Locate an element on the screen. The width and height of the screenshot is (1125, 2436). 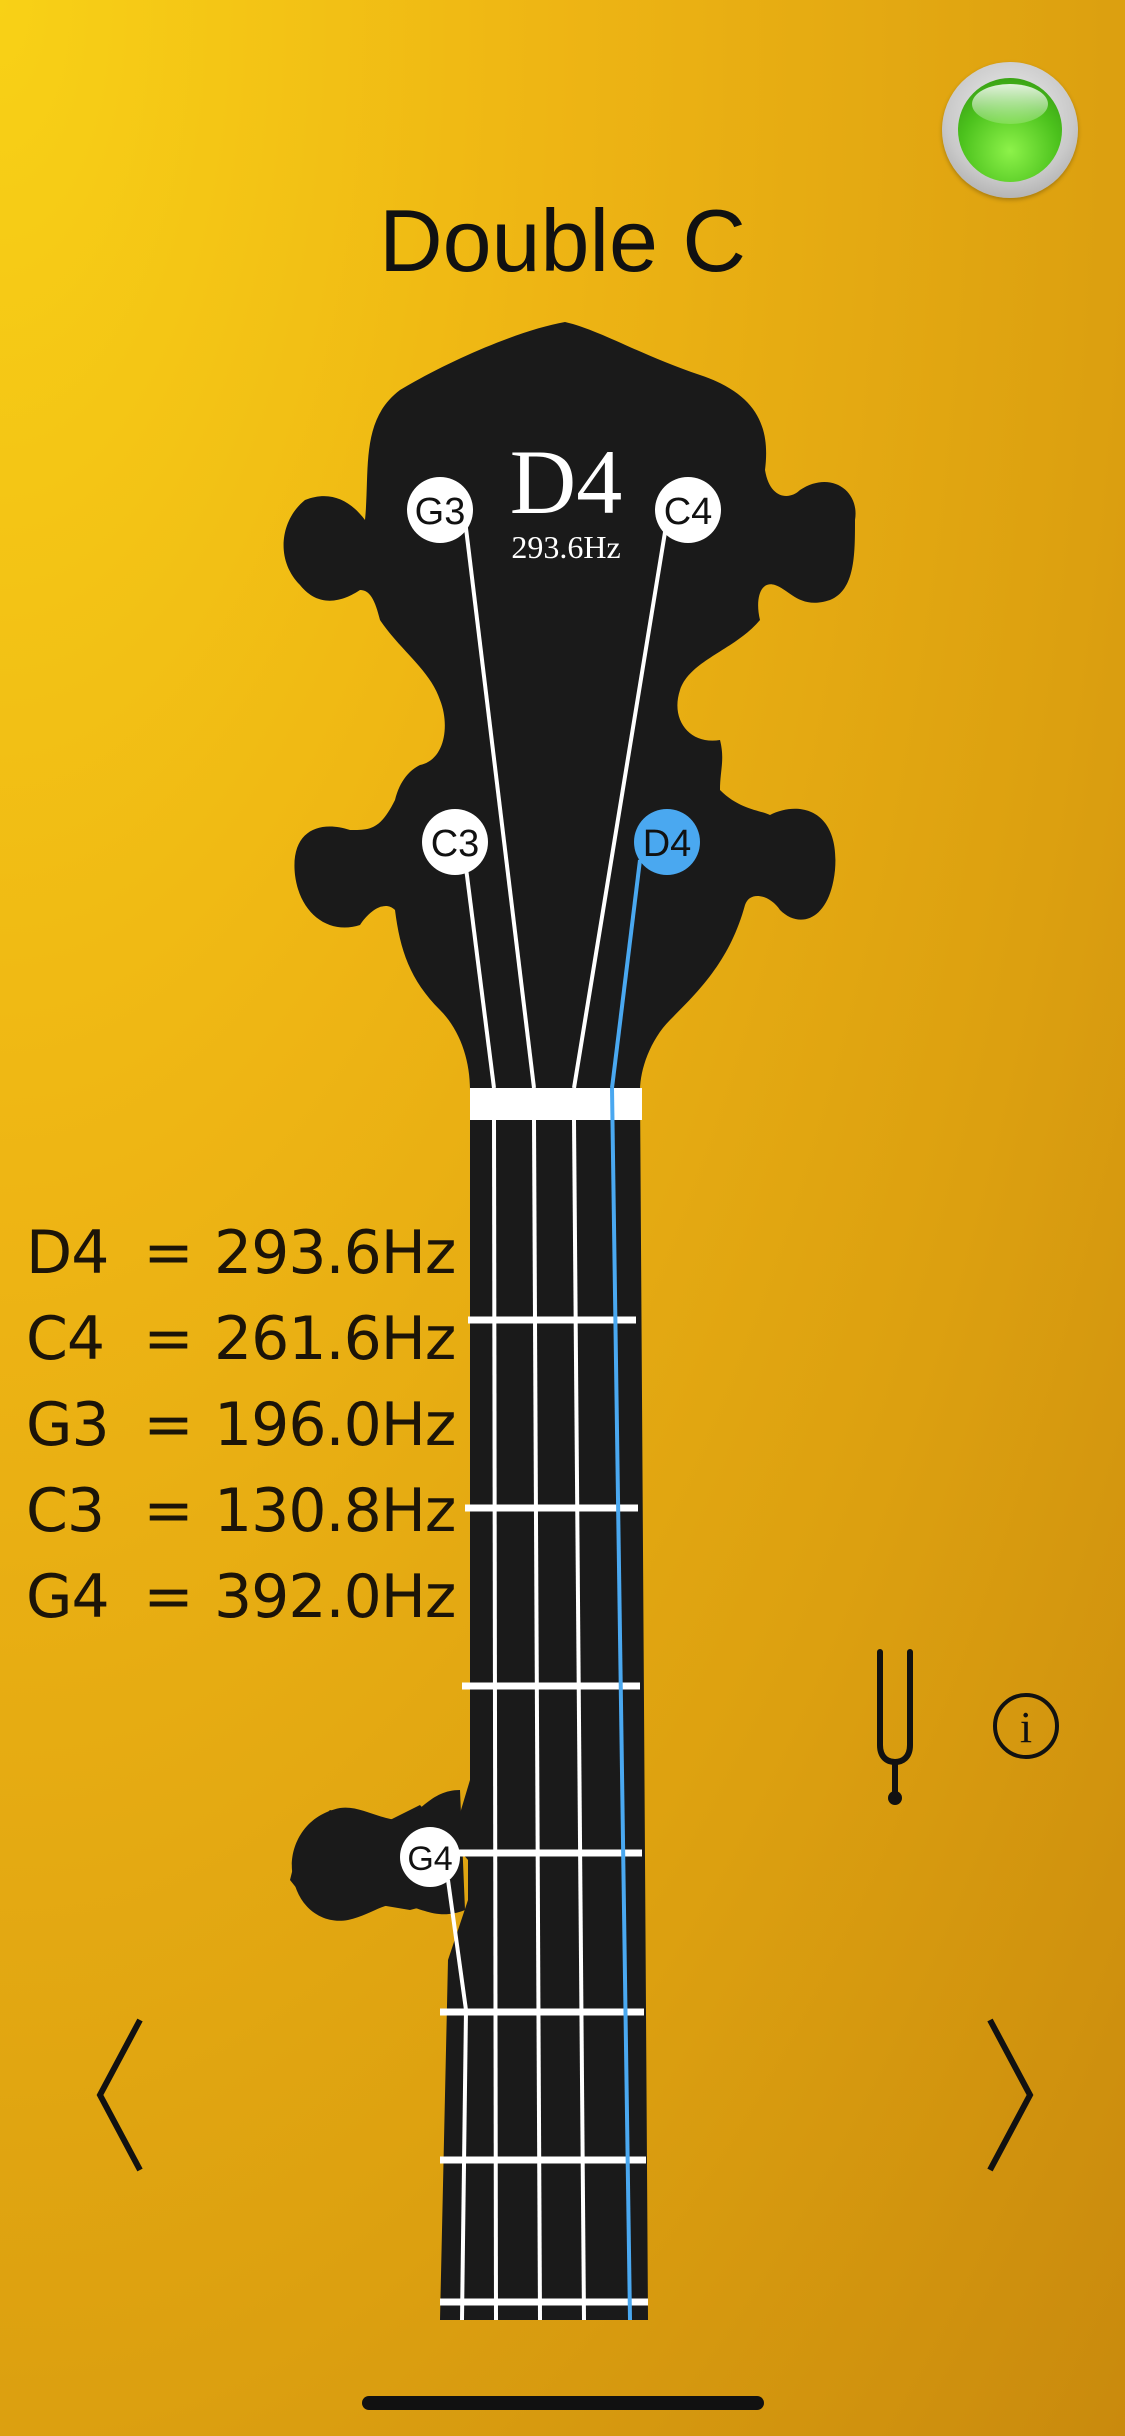
next-tuning-button is located at coordinates (1015, 2095).